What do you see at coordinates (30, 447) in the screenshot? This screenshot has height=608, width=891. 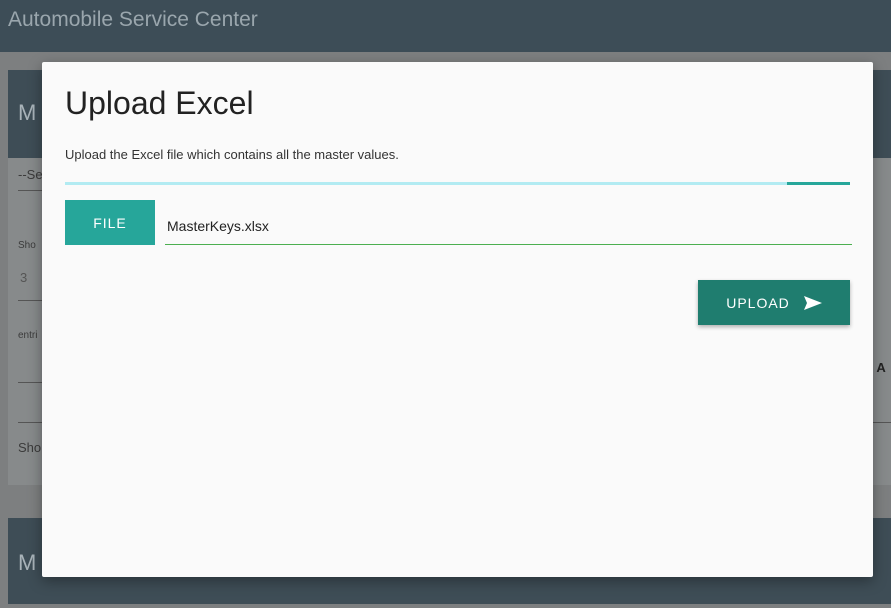 I see `background-show-footer: Sho` at bounding box center [30, 447].